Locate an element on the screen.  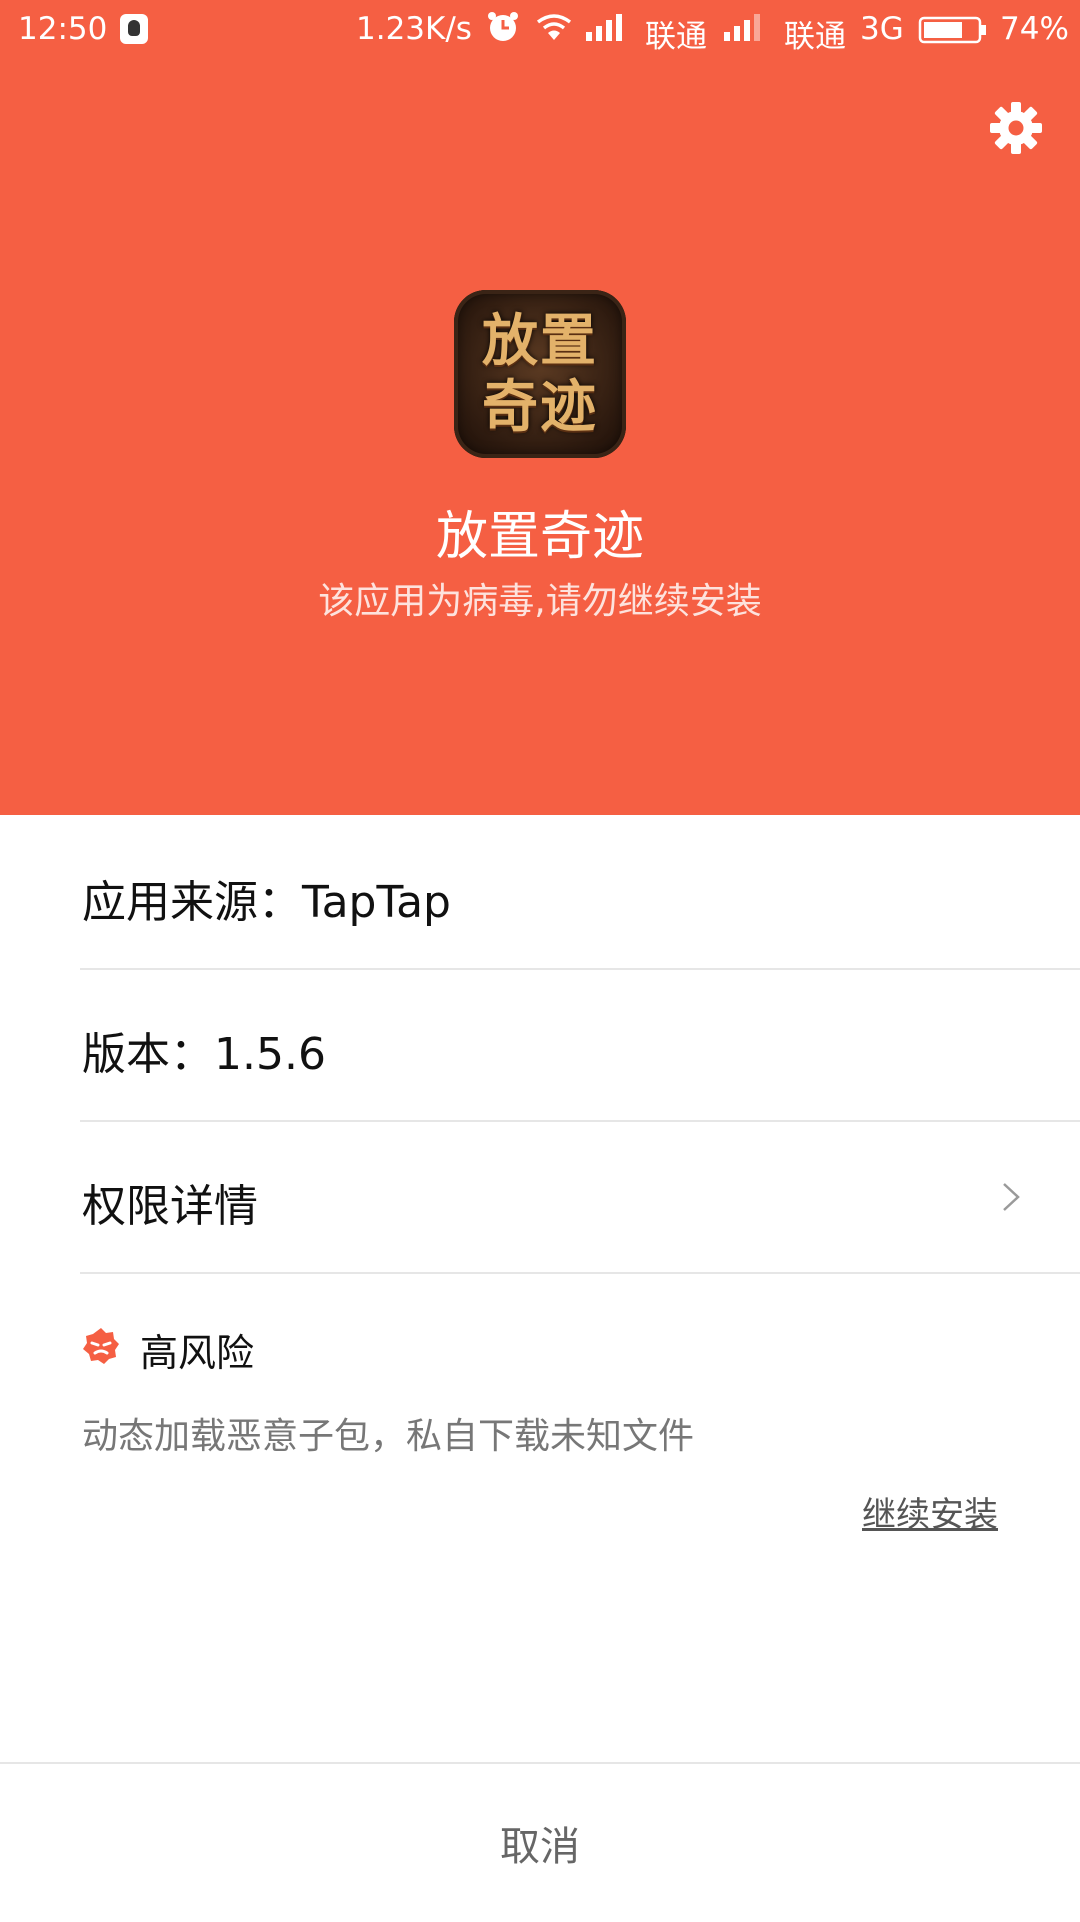
carrier-2: 联通 is located at coordinates (815, 37).